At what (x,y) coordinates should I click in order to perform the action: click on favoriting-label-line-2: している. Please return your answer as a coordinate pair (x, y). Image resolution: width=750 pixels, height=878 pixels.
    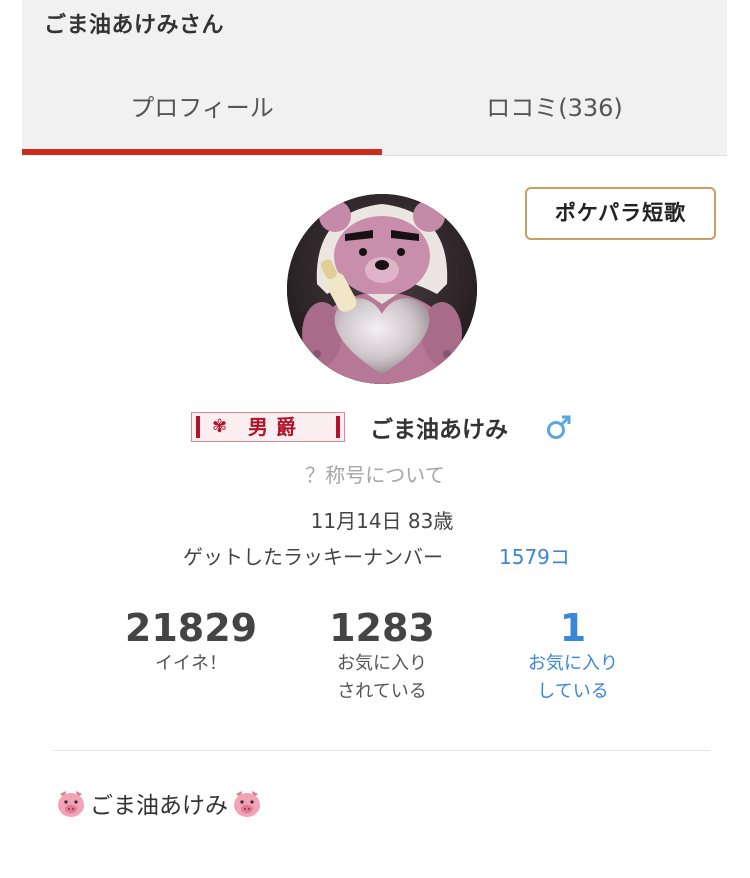
    Looking at the image, I should click on (573, 692).